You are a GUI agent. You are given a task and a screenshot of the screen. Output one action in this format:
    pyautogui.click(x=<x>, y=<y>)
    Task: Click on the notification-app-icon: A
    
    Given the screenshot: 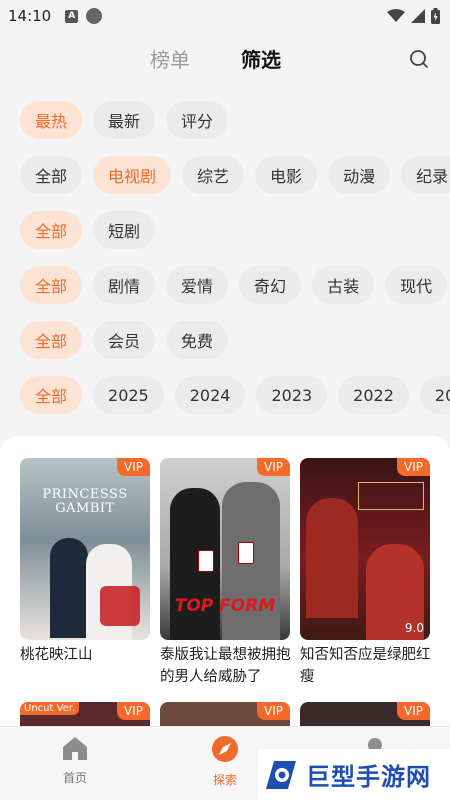 What is the action you would take?
    pyautogui.click(x=72, y=16)
    